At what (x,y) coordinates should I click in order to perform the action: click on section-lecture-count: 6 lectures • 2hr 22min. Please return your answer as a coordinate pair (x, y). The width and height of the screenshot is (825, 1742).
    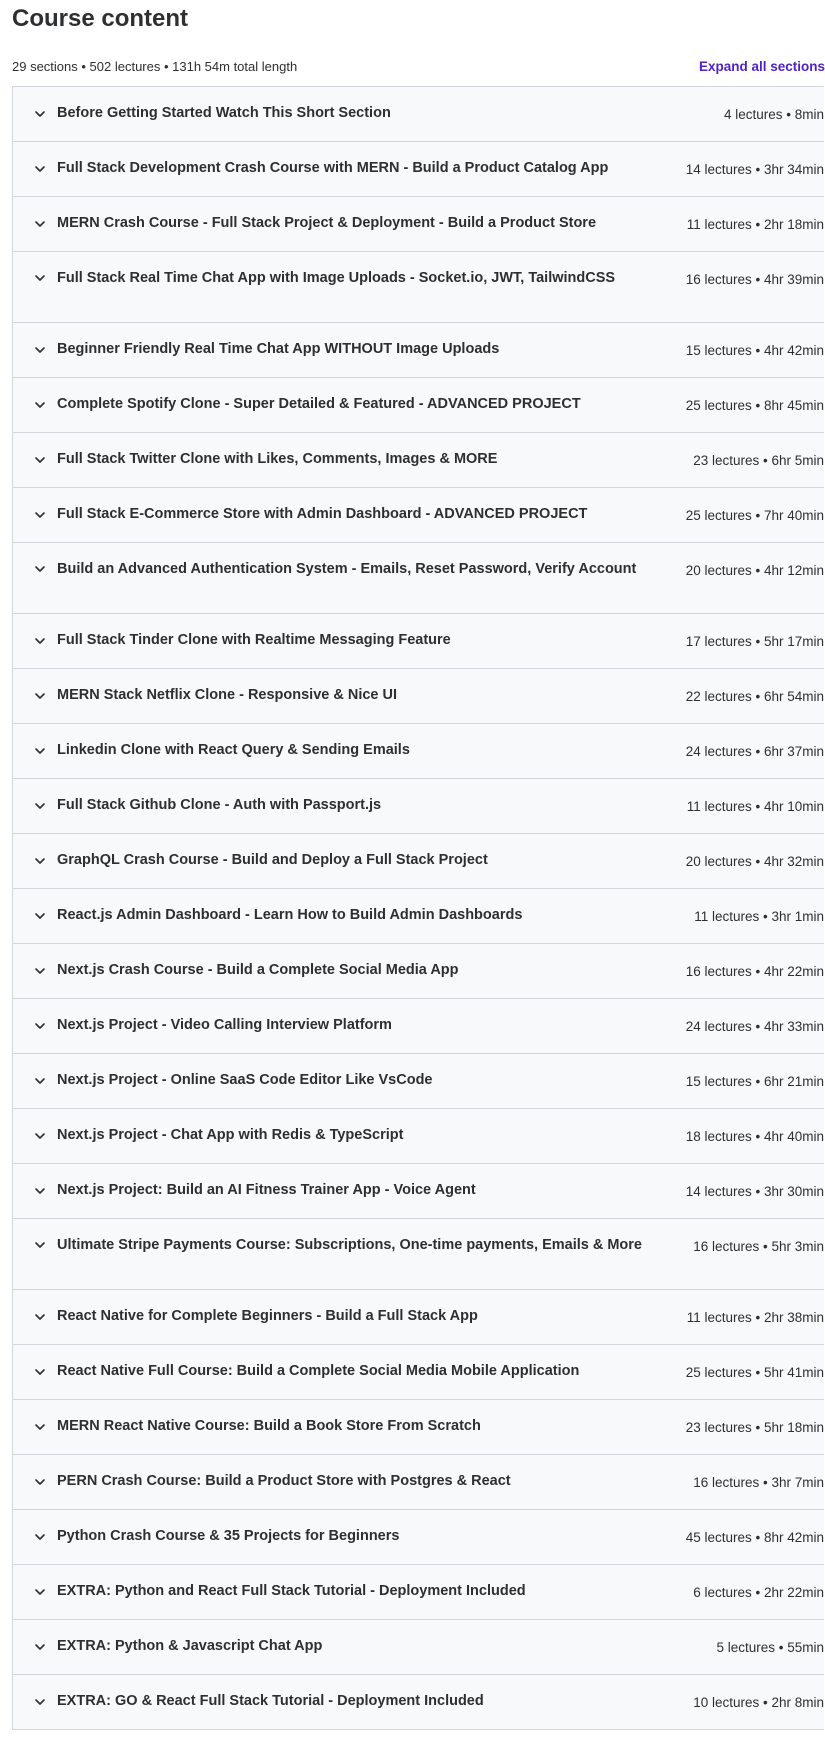
    Looking at the image, I should click on (758, 1592).